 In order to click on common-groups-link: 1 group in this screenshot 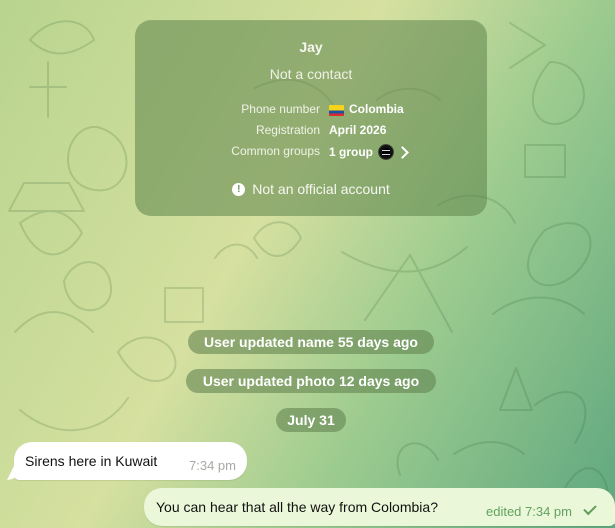, I will do `click(369, 152)`.